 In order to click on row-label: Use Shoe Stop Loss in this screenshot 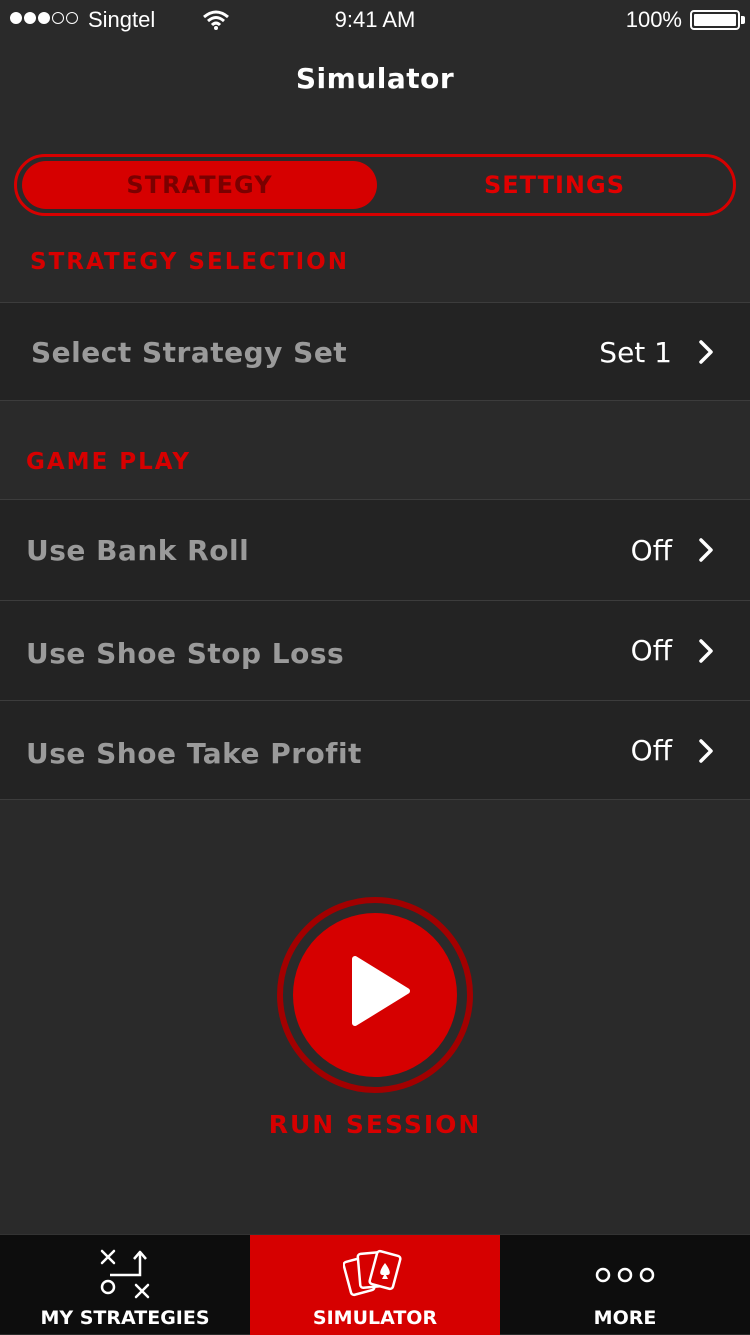, I will do `click(185, 653)`.